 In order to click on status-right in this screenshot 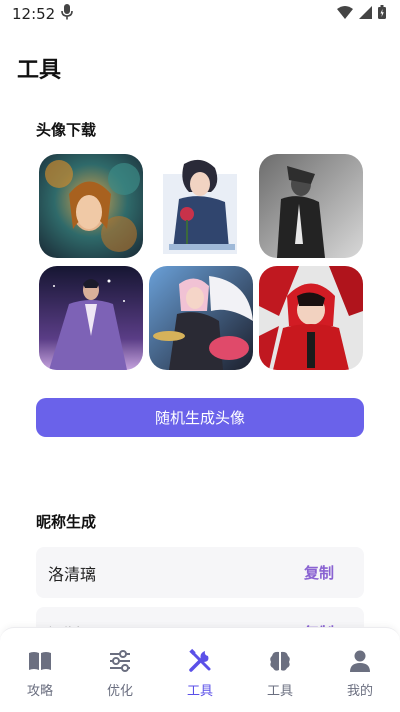, I will do `click(361, 14)`.